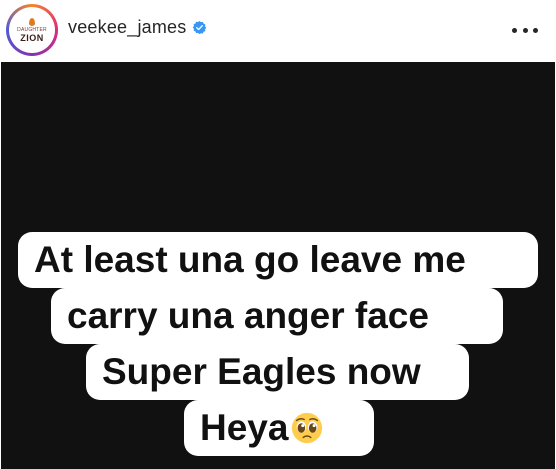 Image resolution: width=556 pixels, height=469 pixels. What do you see at coordinates (32, 21) in the screenshot?
I see `flame-logo-icon` at bounding box center [32, 21].